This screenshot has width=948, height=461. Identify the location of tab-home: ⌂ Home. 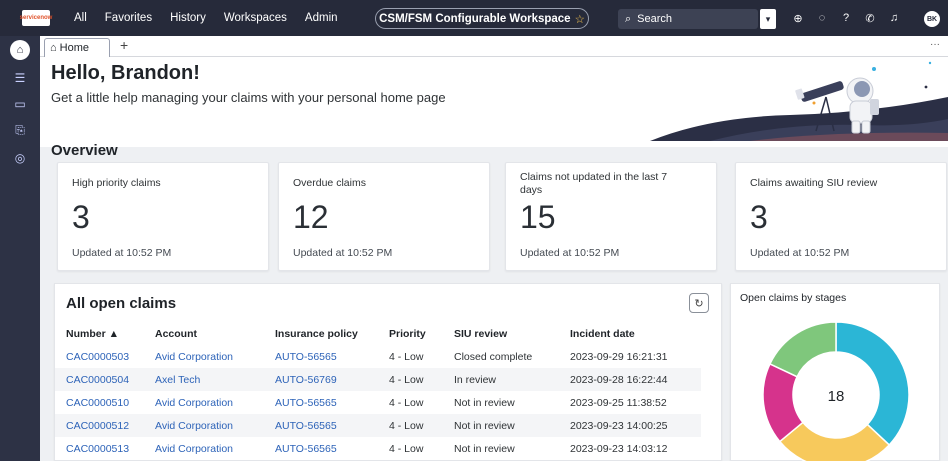
(77, 47).